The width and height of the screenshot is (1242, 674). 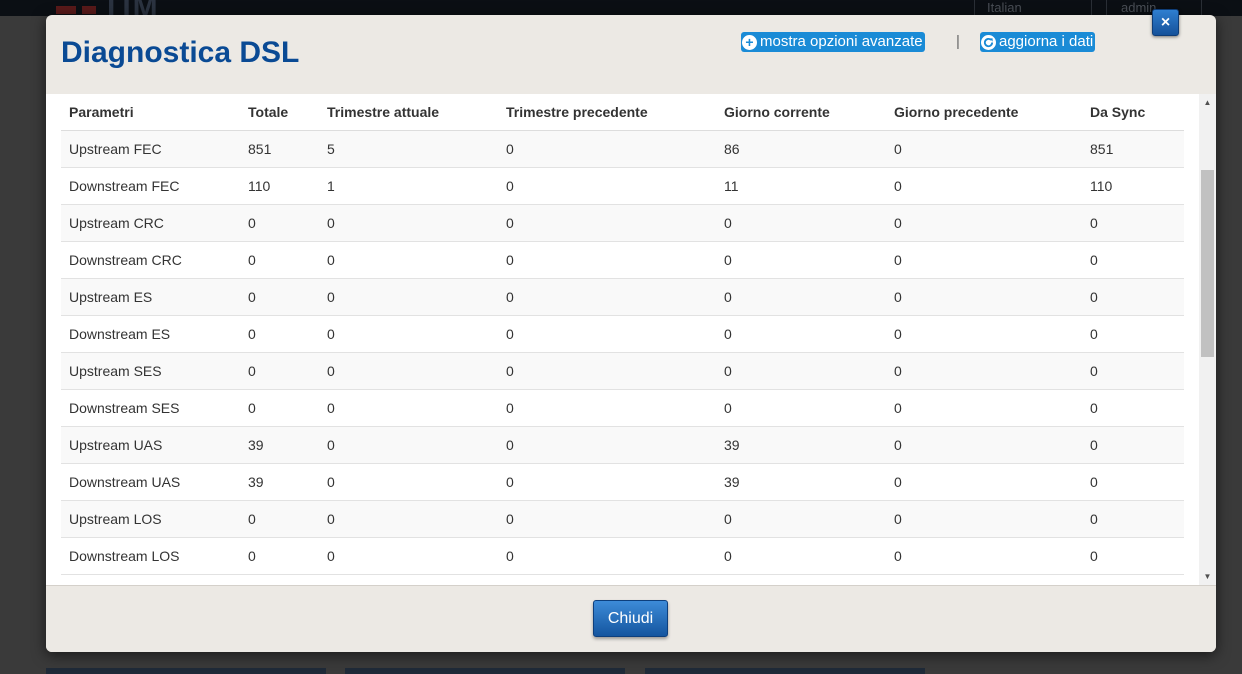 What do you see at coordinates (749, 42) in the screenshot?
I see `plus-circle-icon: +` at bounding box center [749, 42].